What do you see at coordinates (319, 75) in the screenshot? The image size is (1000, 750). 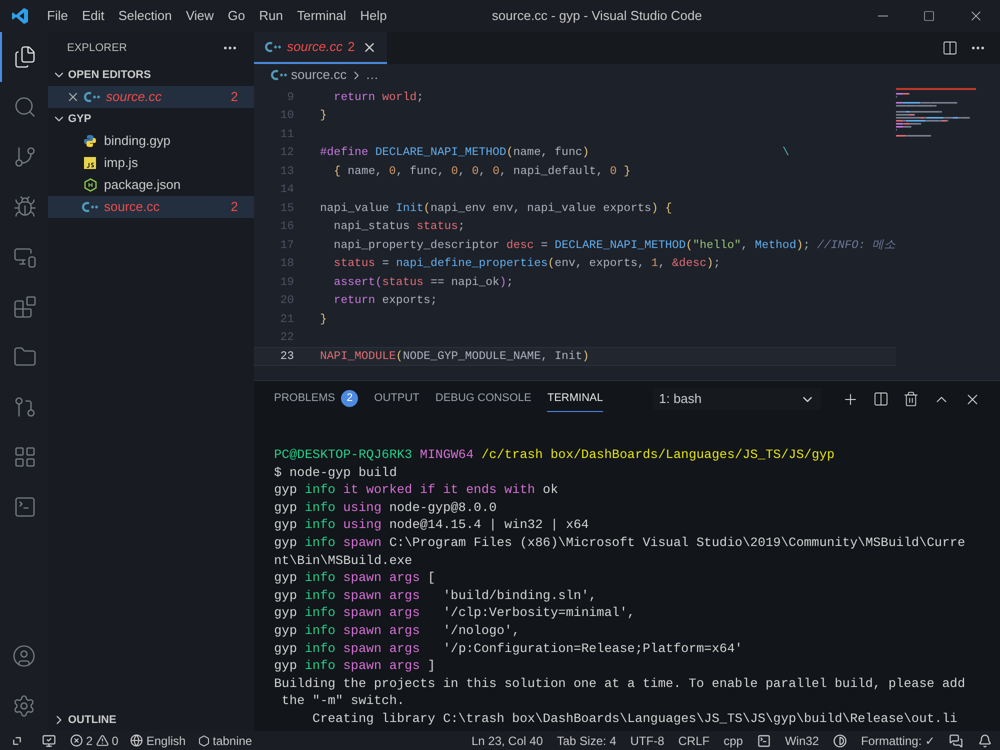 I see `breadcrumb-item: source.cc` at bounding box center [319, 75].